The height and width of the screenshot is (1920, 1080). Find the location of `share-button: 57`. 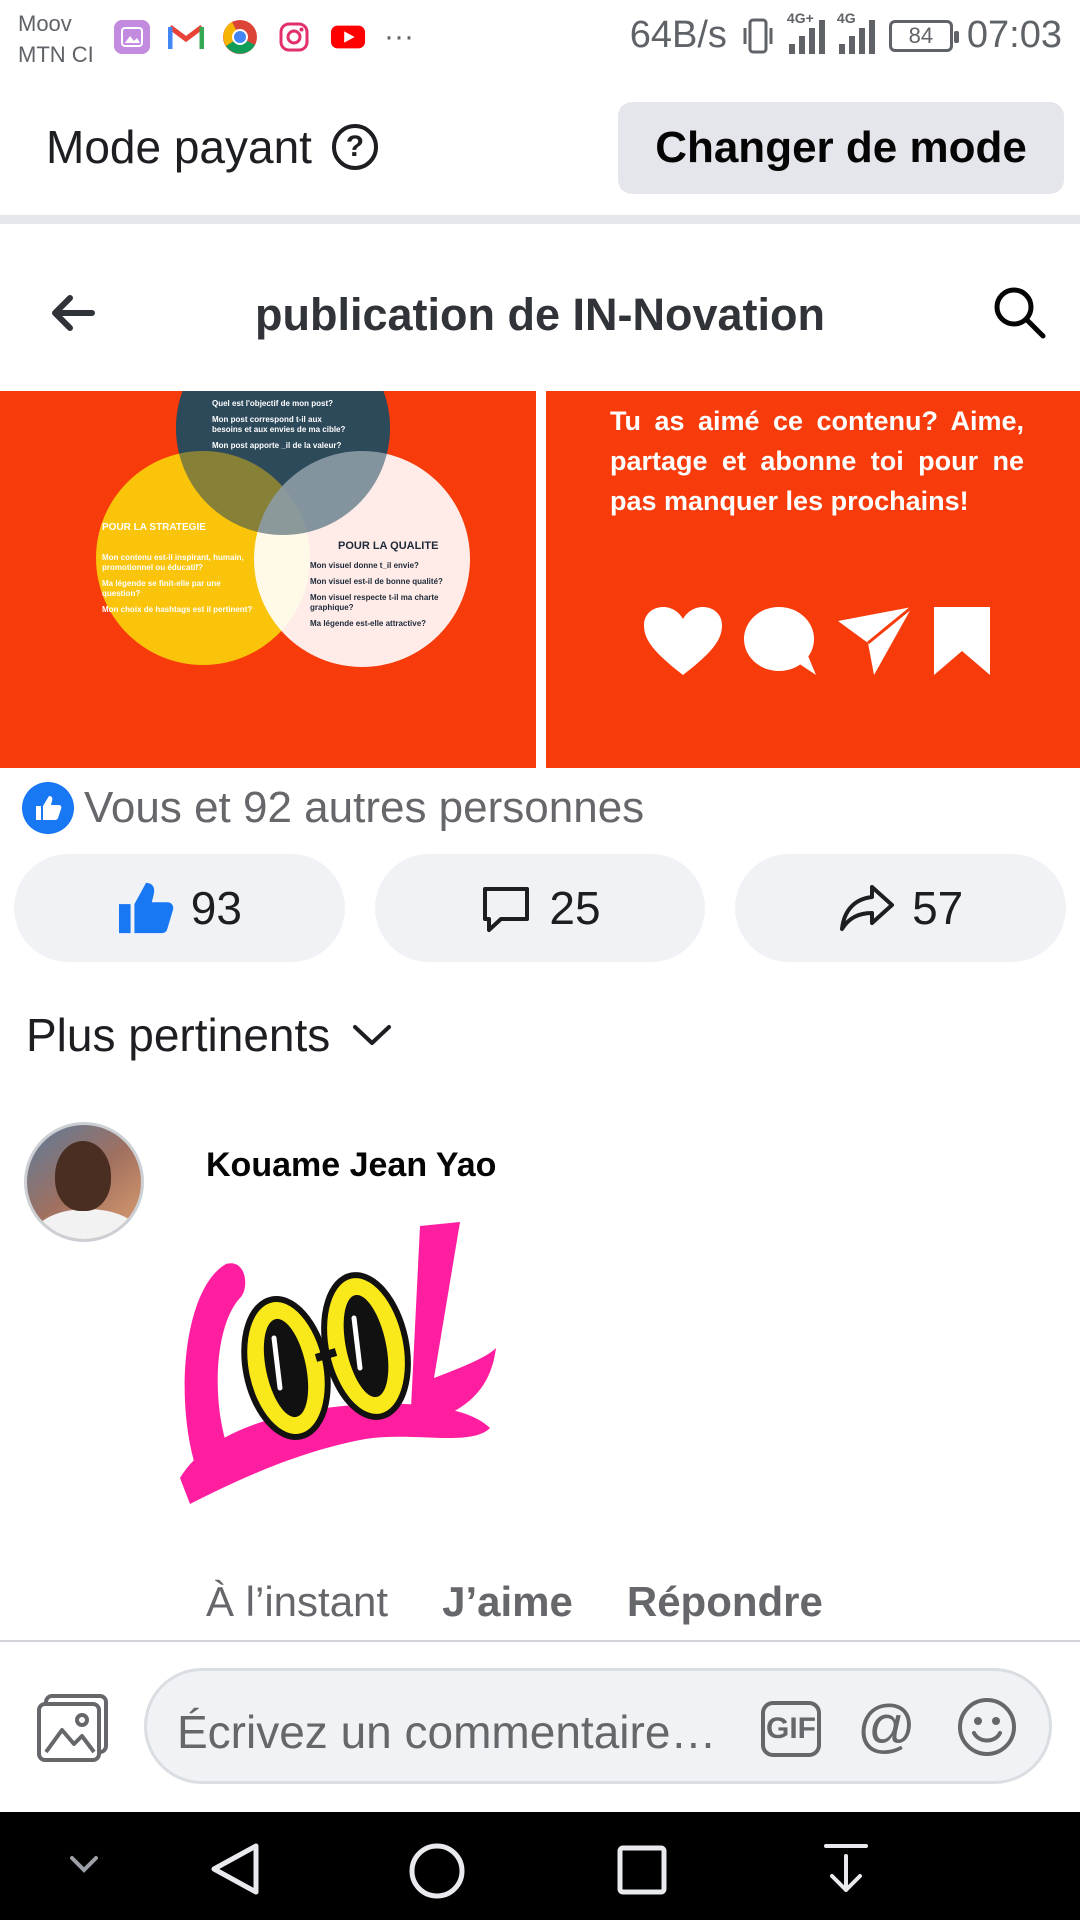

share-button: 57 is located at coordinates (901, 908).